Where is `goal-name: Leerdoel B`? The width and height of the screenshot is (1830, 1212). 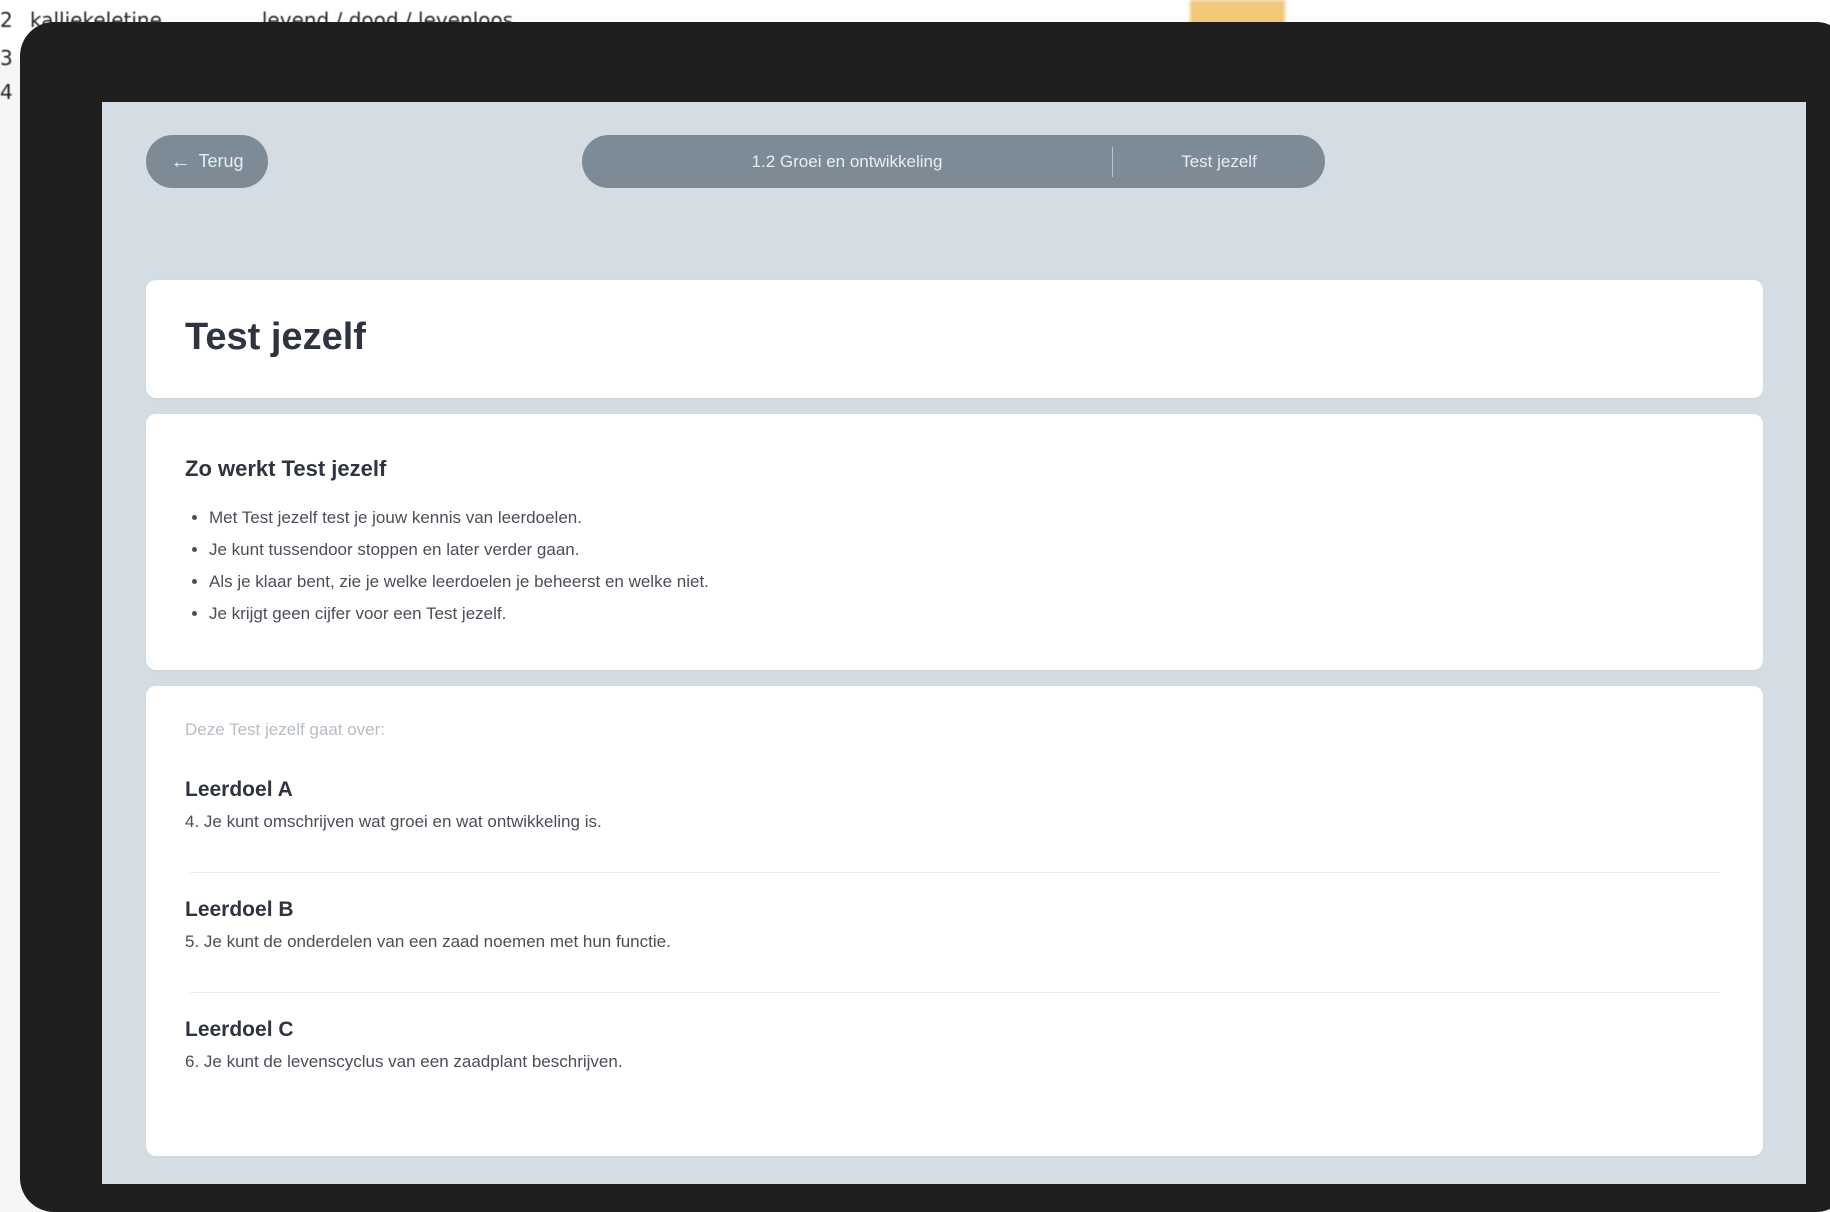 goal-name: Leerdoel B is located at coordinates (239, 909).